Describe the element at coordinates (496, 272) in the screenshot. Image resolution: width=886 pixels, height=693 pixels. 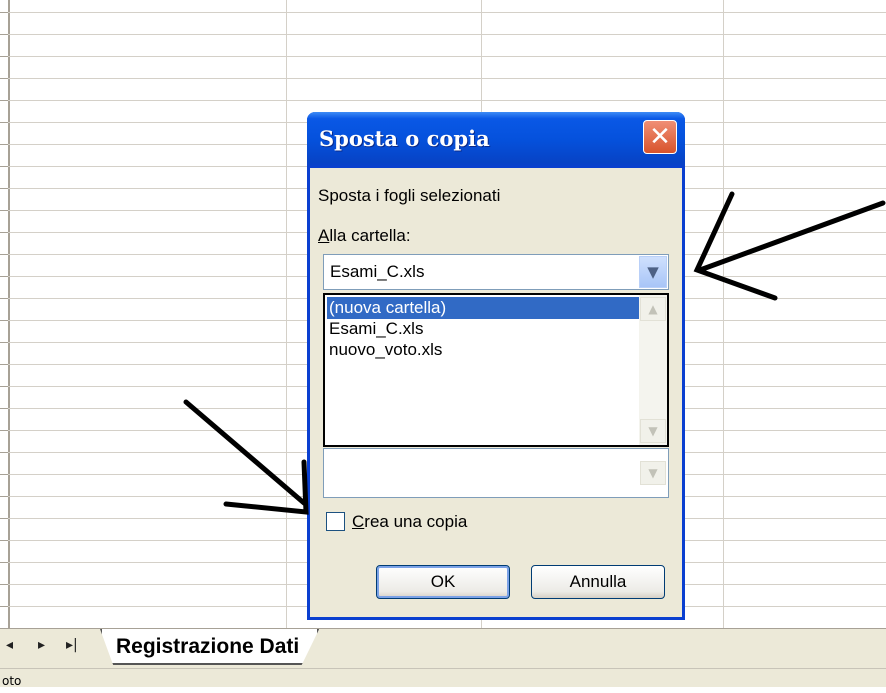
I see `to-book-dropdown: Esami_C.xls ▼` at that location.